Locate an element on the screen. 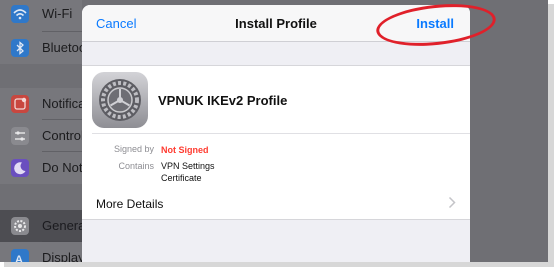 This screenshot has height=269, width=558. contains-value-certificate: Certificate is located at coordinates (181, 178).